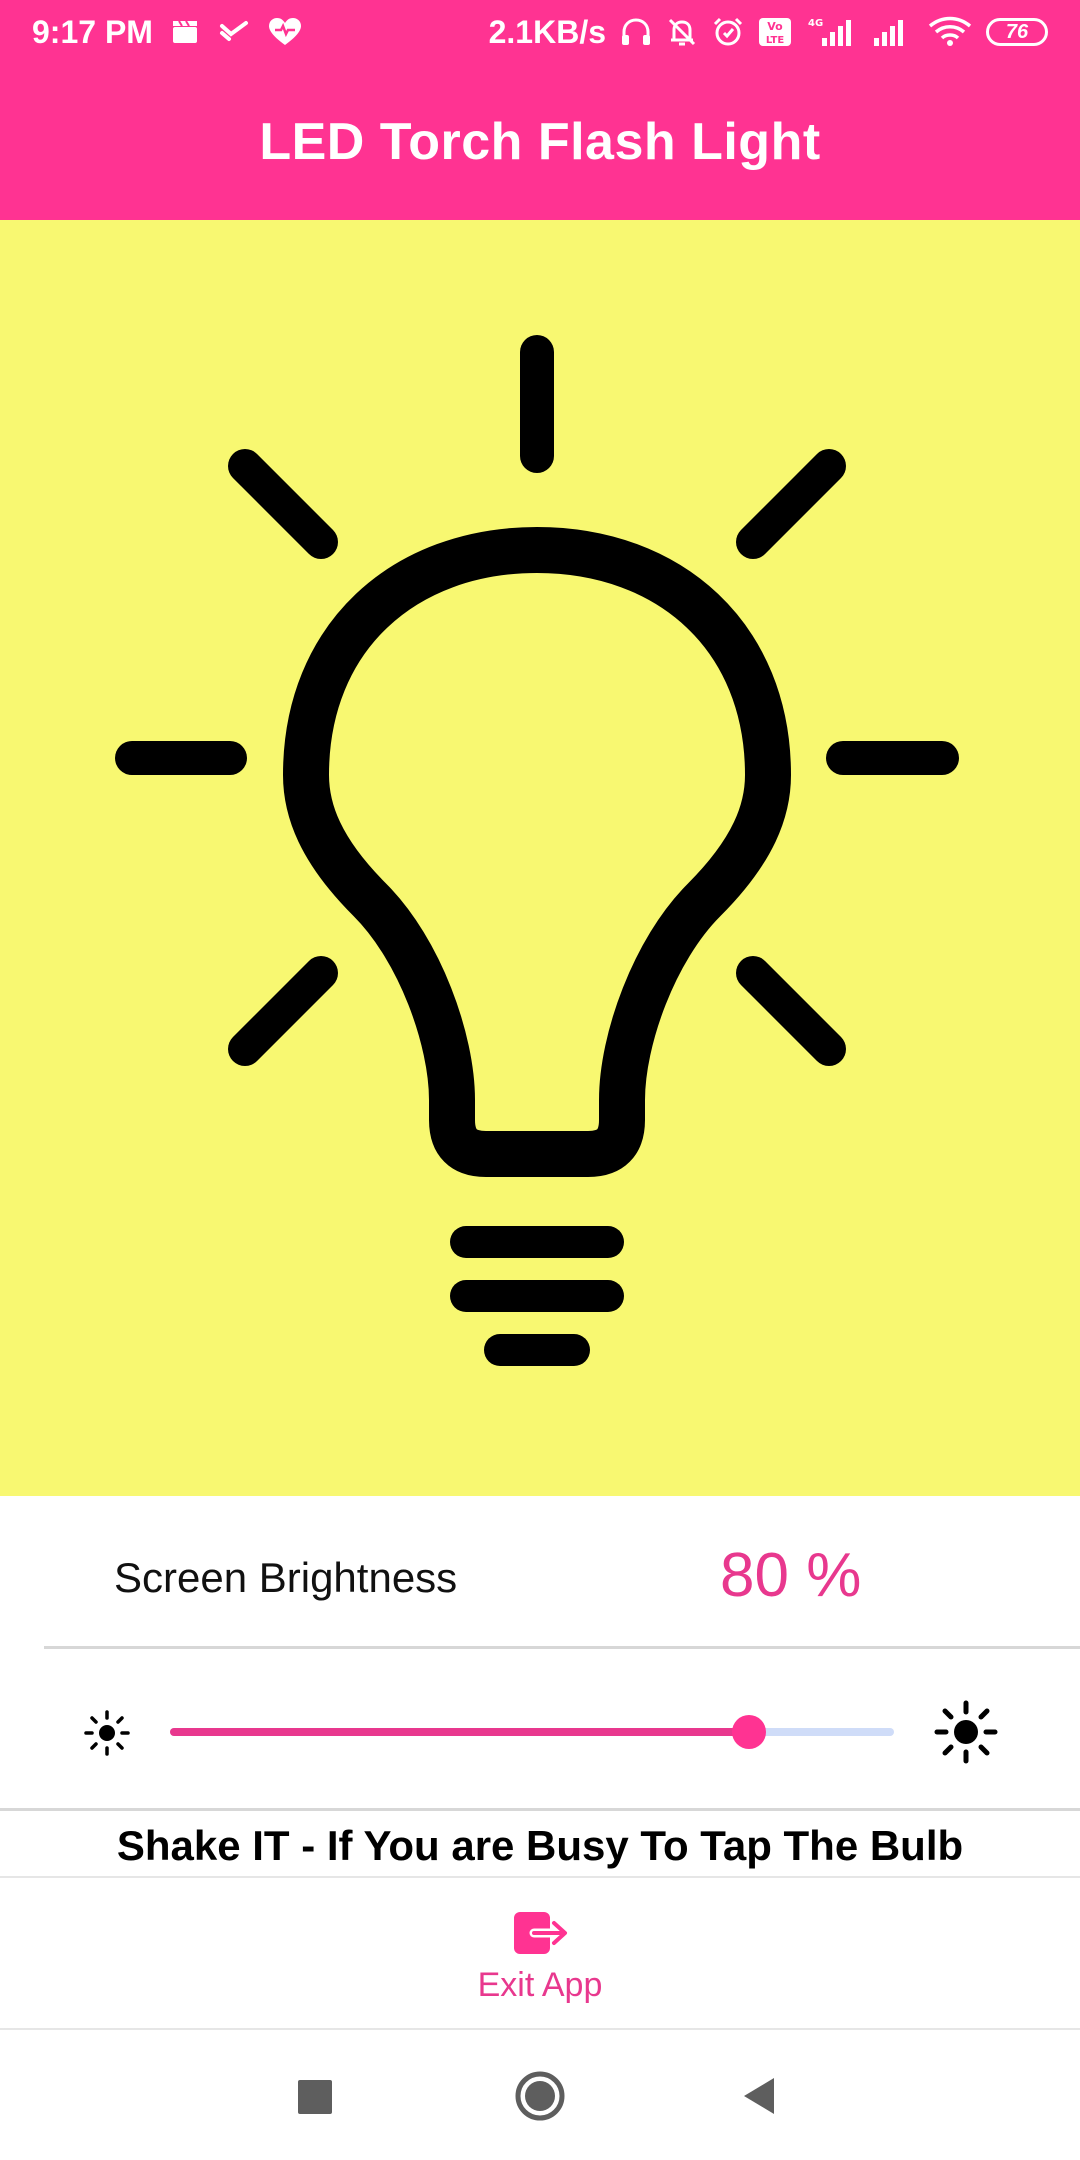 The height and width of the screenshot is (2160, 1080). I want to click on wifi-icon, so click(950, 32).